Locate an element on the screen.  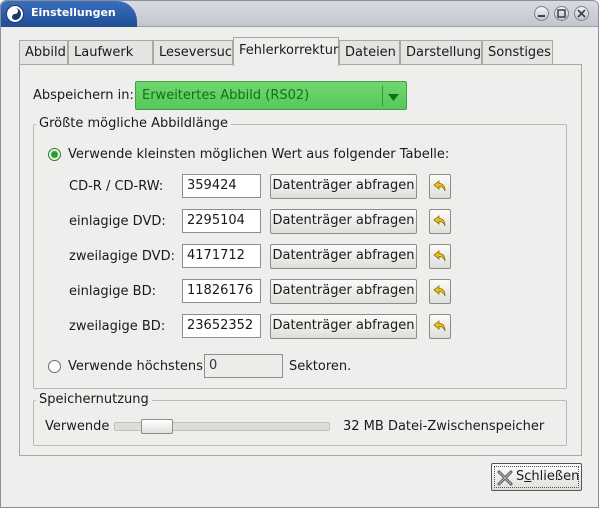
undo-bd-button is located at coordinates (440, 291).